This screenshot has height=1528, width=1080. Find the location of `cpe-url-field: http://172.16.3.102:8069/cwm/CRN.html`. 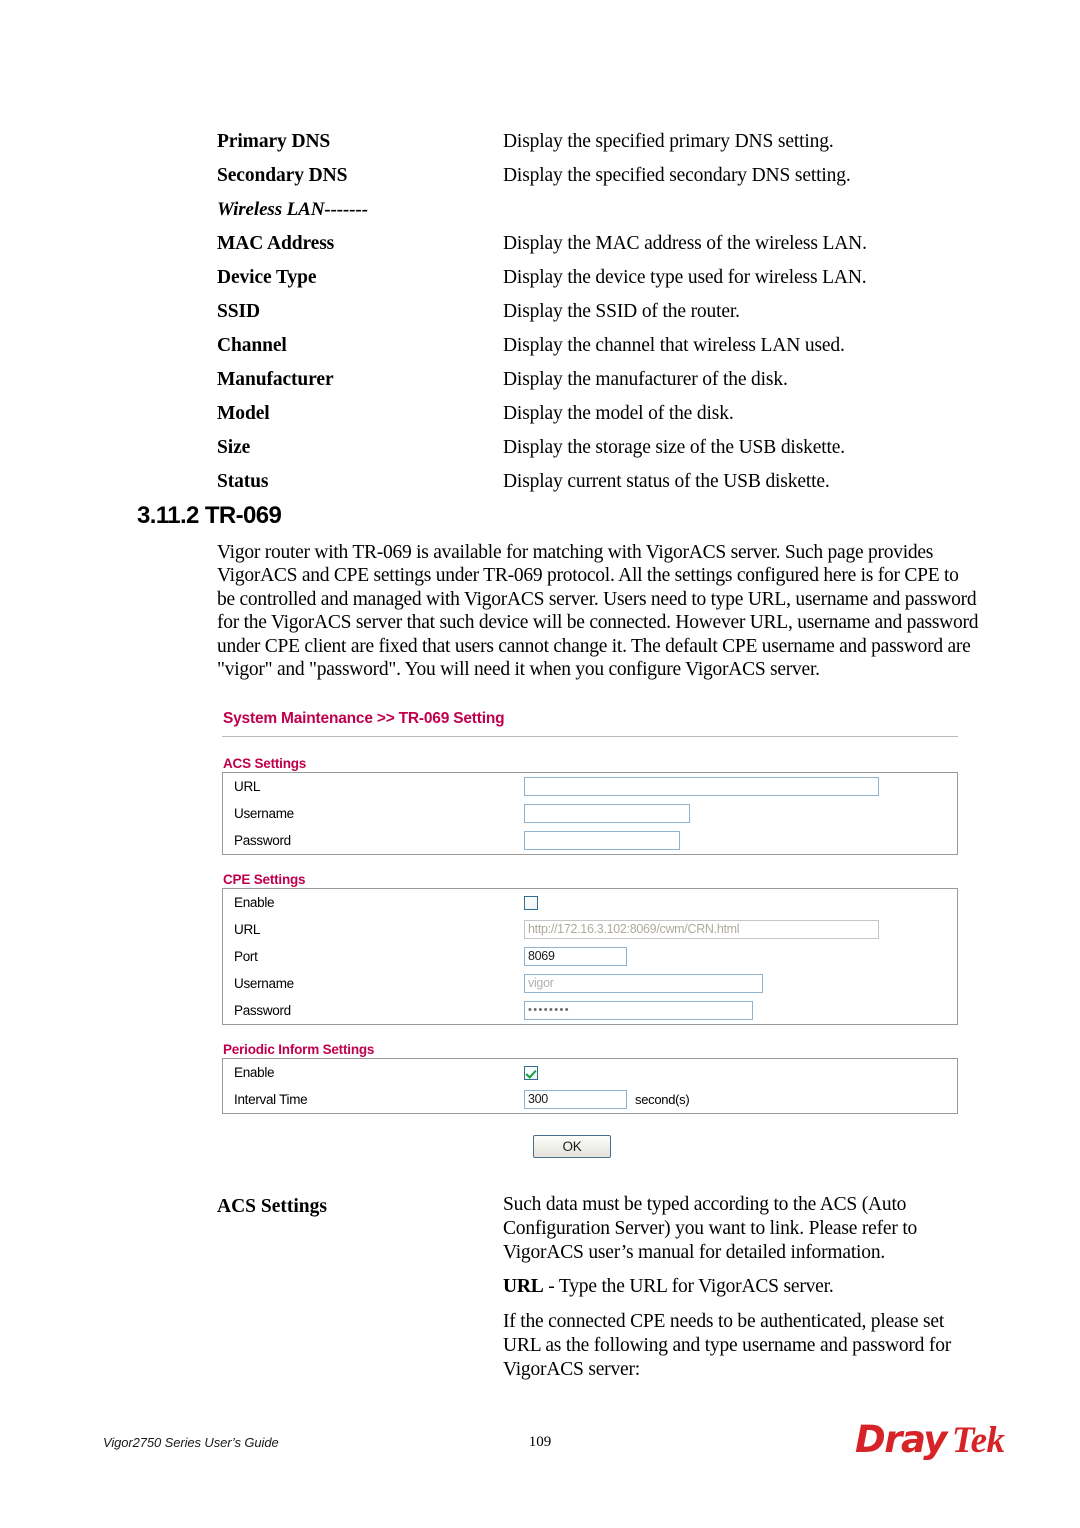

cpe-url-field: http://172.16.3.102:8069/cwm/CRN.html is located at coordinates (701, 929).